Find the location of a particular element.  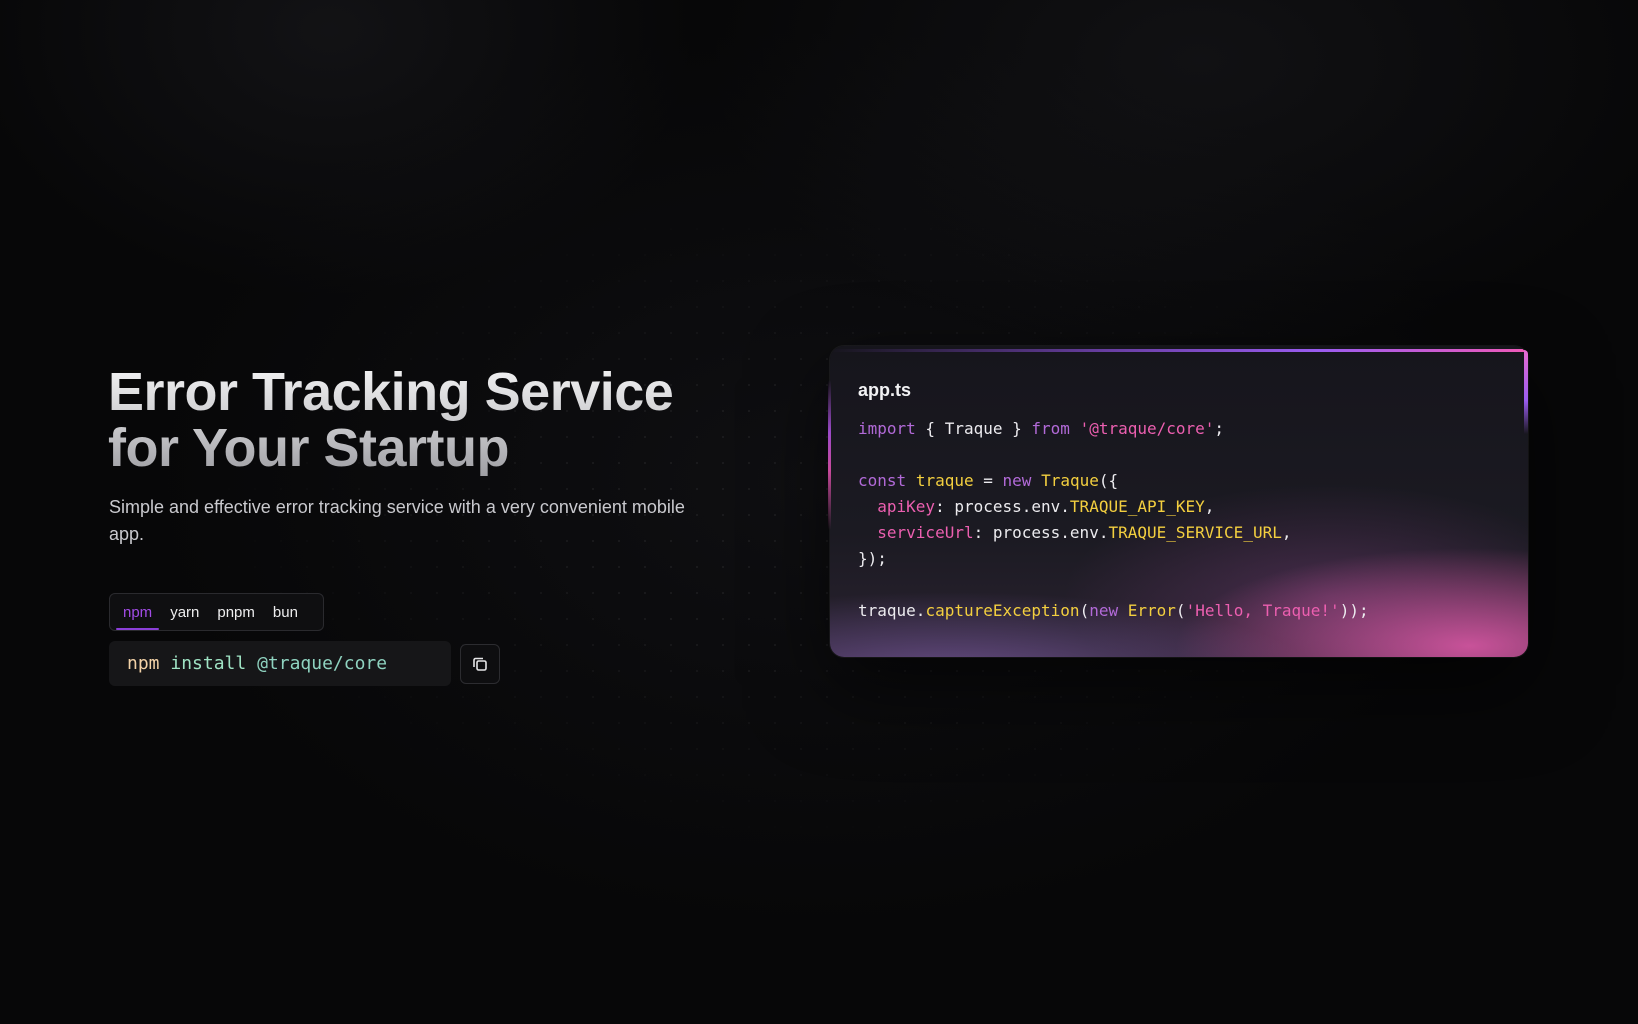

code-token: serviceUrl is located at coordinates (925, 532).